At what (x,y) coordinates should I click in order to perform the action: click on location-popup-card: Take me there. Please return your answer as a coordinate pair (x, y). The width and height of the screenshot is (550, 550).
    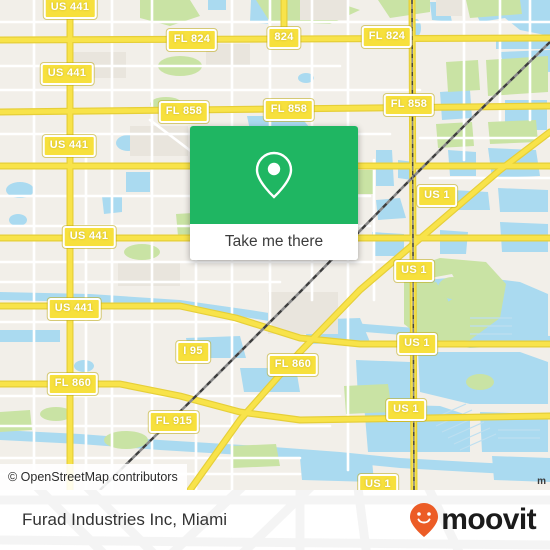
    Looking at the image, I should click on (274, 193).